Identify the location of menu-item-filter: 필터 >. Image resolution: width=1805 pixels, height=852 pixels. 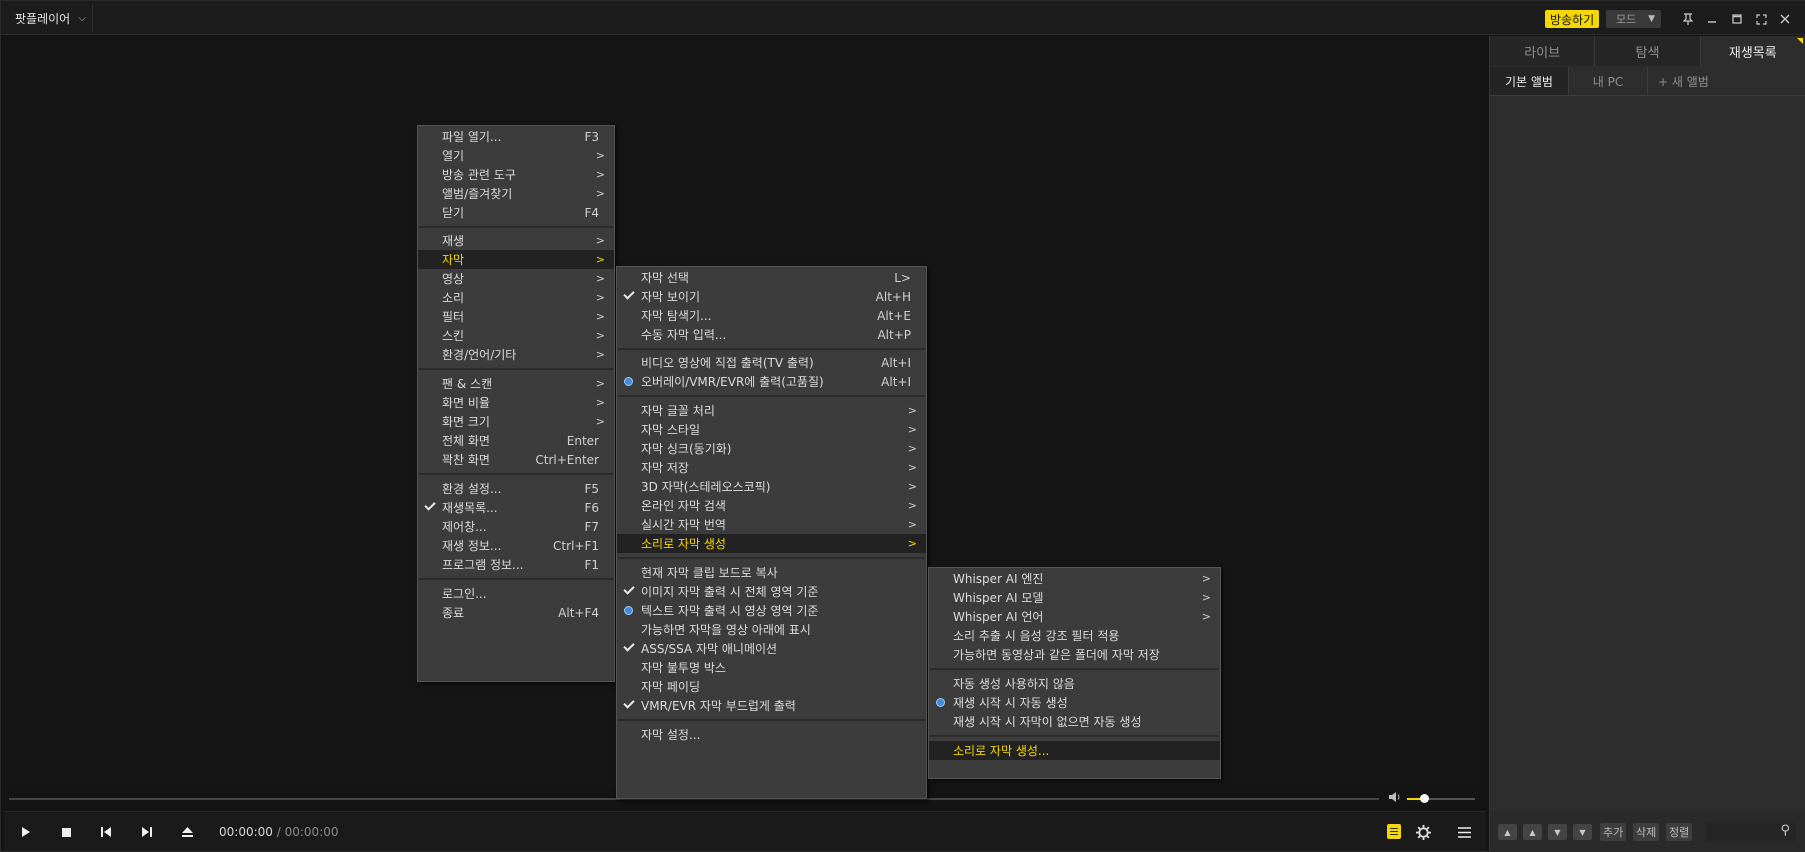
(516, 316).